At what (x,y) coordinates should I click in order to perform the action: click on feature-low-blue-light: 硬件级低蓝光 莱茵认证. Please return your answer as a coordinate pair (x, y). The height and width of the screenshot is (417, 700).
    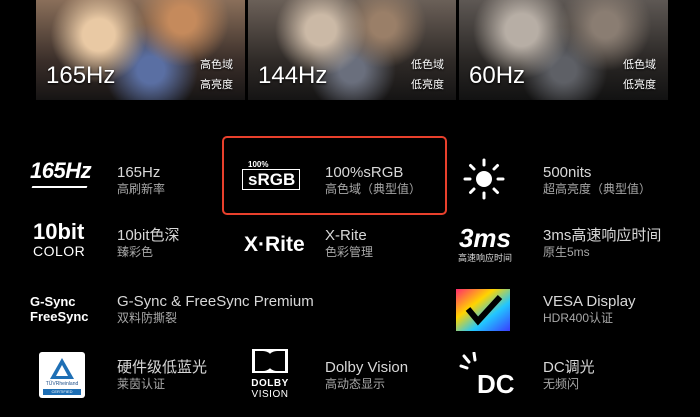
    Looking at the image, I should click on (162, 375).